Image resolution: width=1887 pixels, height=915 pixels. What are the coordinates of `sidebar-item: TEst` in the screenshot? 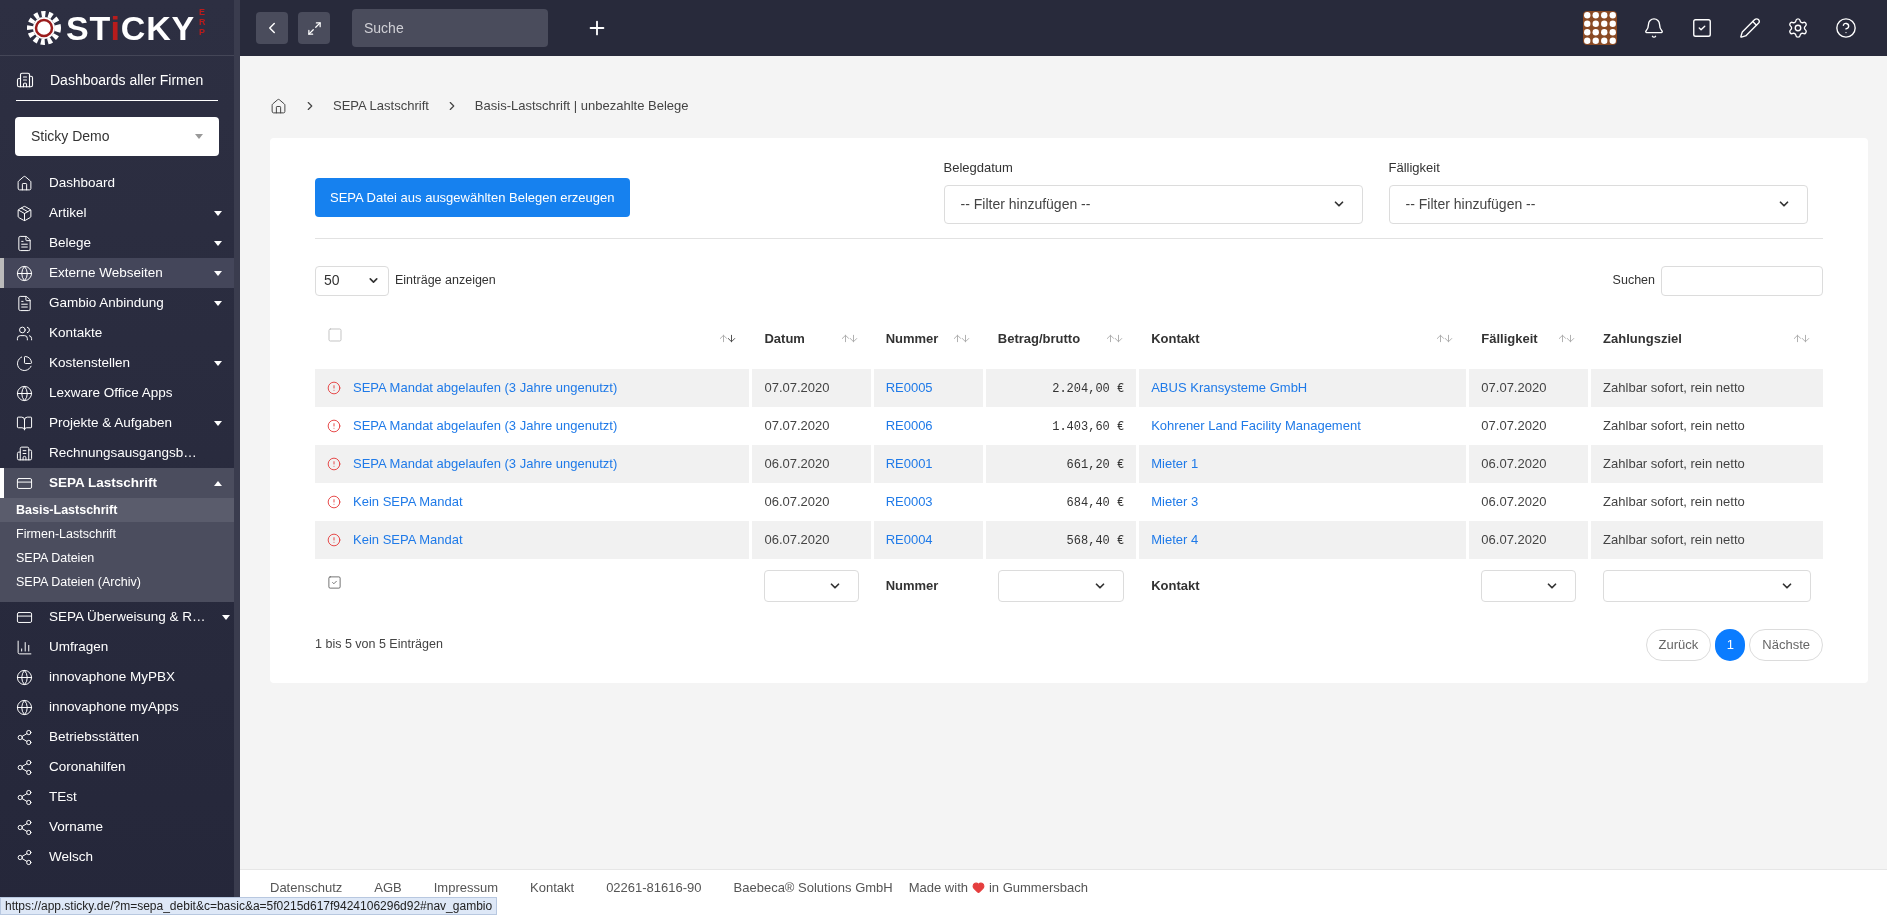 It's located at (117, 797).